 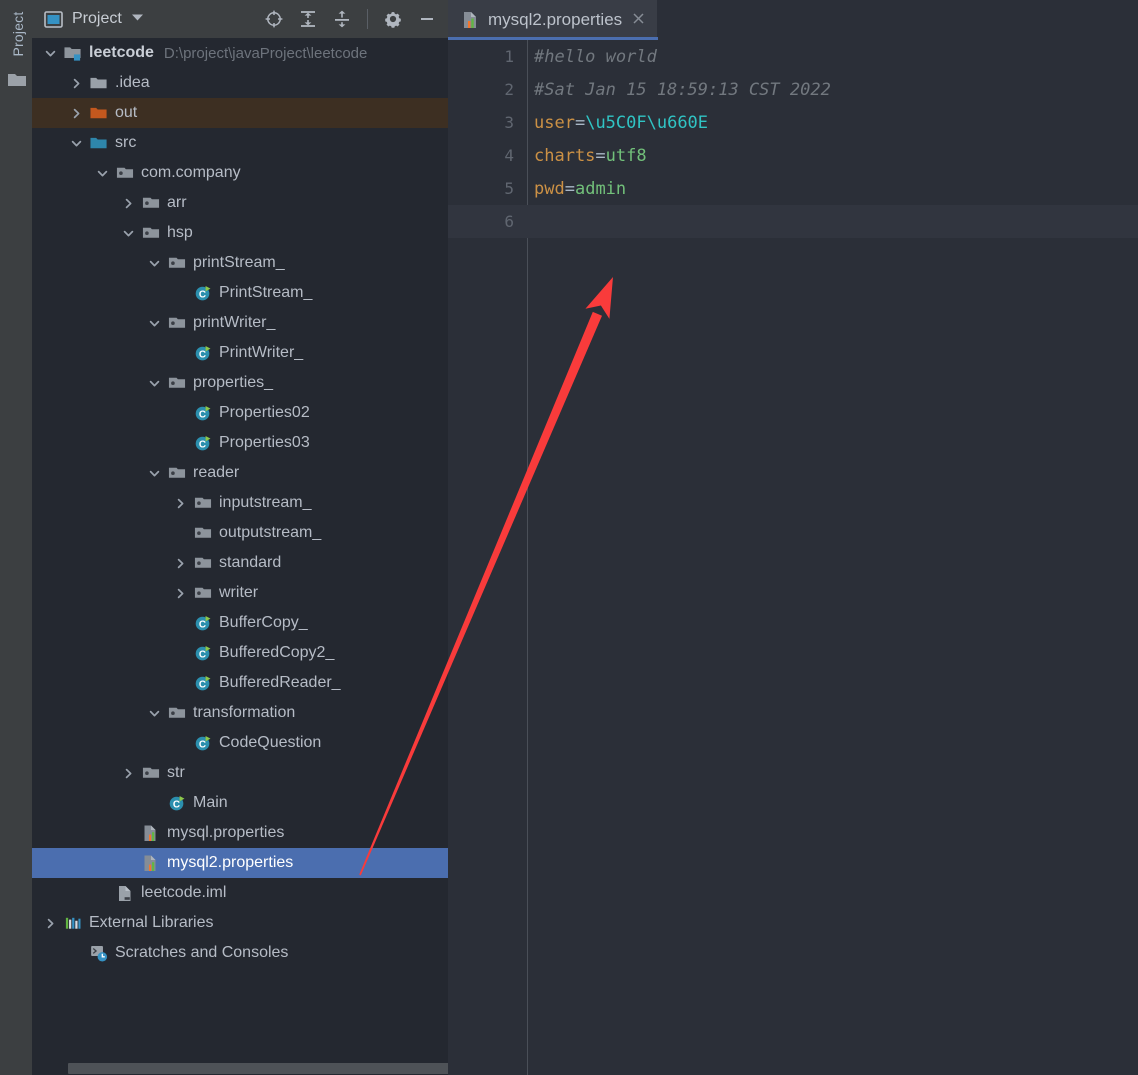 What do you see at coordinates (626, 155) in the screenshot?
I see `code-token: utf8` at bounding box center [626, 155].